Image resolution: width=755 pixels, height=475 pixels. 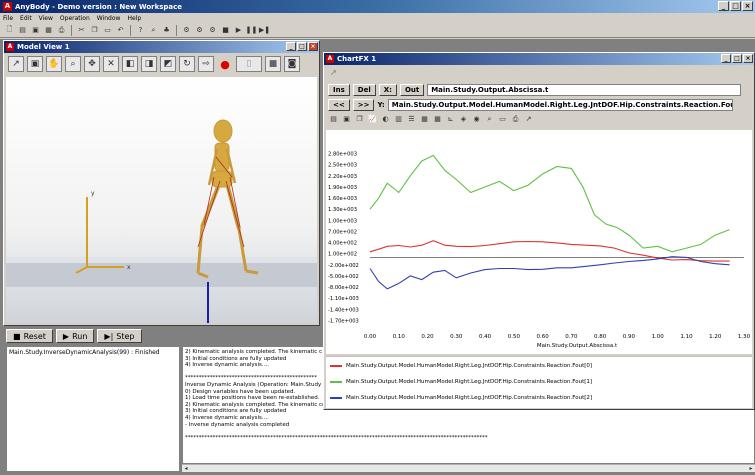 I want to click on nav-prev-button: <<, so click(x=339, y=104).